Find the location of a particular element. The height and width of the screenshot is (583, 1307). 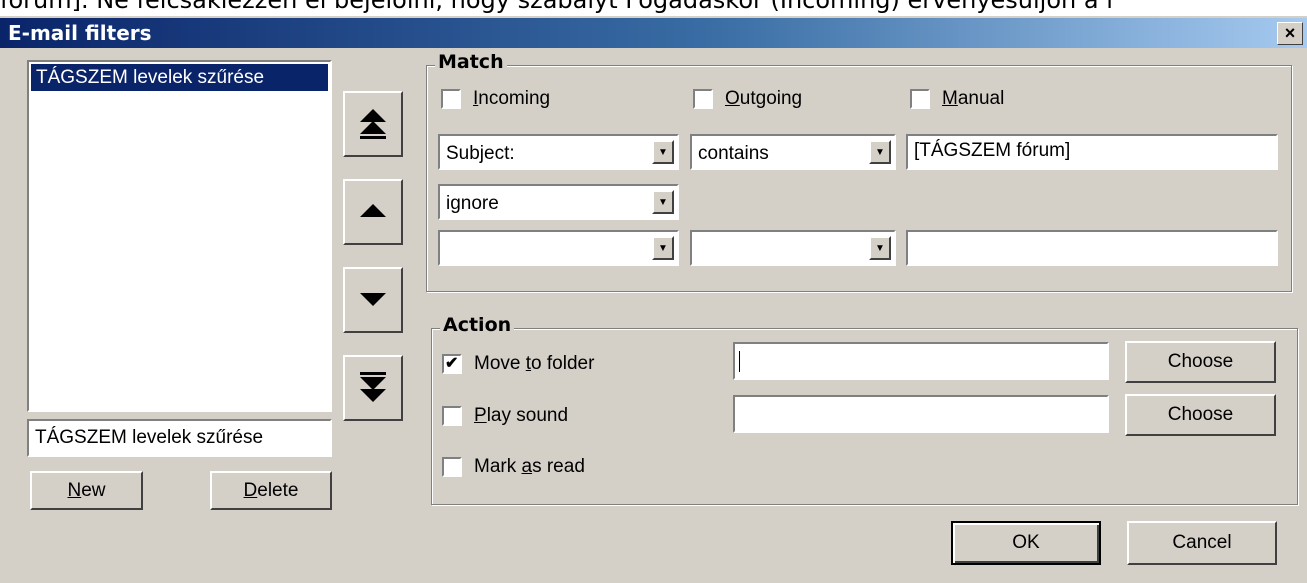

match-condition-select: contains ▼ is located at coordinates (793, 152).